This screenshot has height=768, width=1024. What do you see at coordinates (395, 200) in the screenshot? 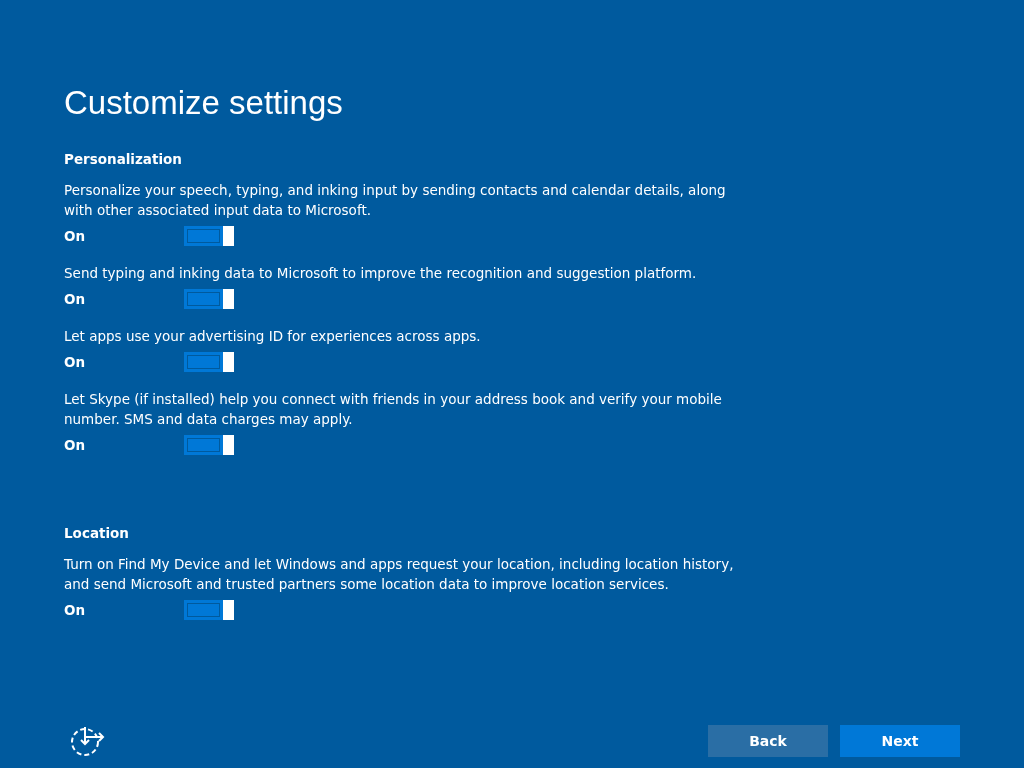
I see `setting-description: Personalize your speech, typing, and inking input by sending contacts and calendar details, along with other associated input data to Microsoft.` at bounding box center [395, 200].